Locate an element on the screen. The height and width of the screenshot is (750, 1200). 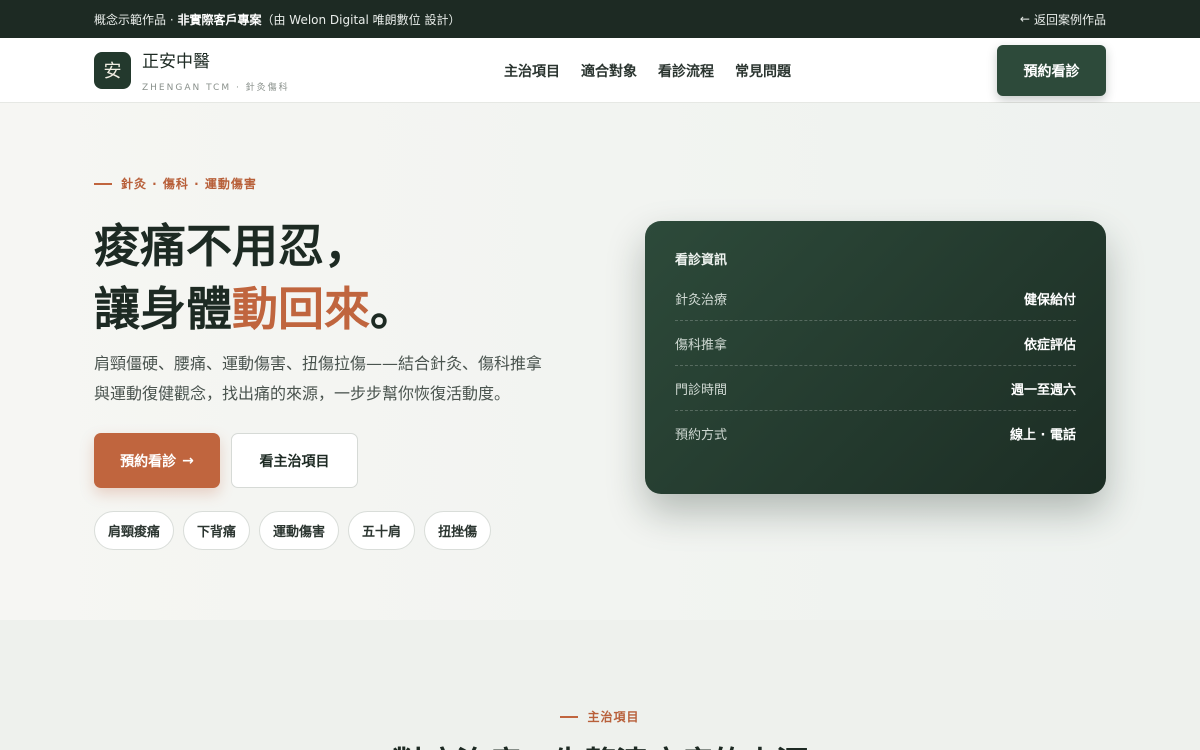
brand-name: 正安中醫 is located at coordinates (176, 62).